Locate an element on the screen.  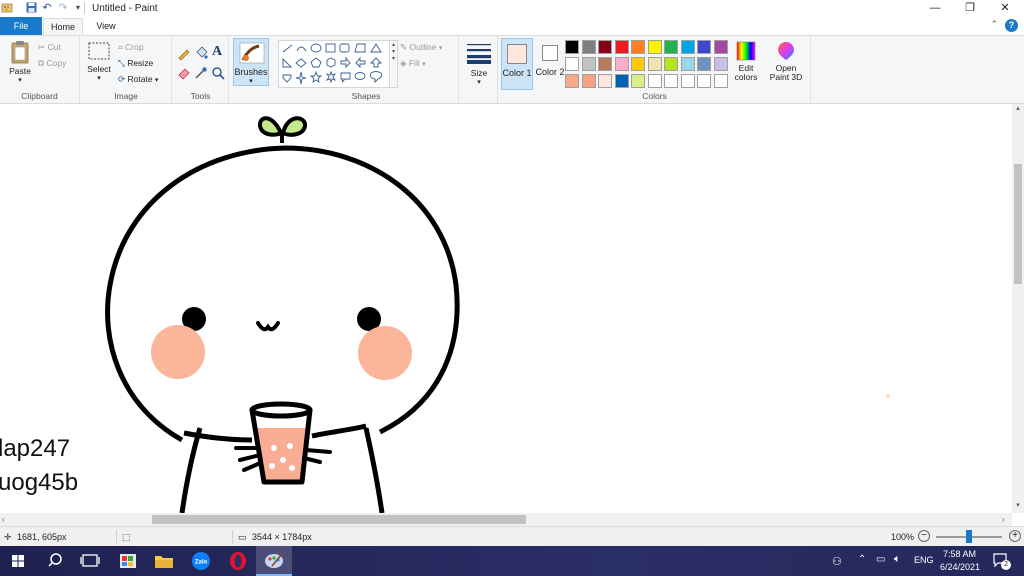
paste-button: Paste ▾ is located at coordinates (20, 62).